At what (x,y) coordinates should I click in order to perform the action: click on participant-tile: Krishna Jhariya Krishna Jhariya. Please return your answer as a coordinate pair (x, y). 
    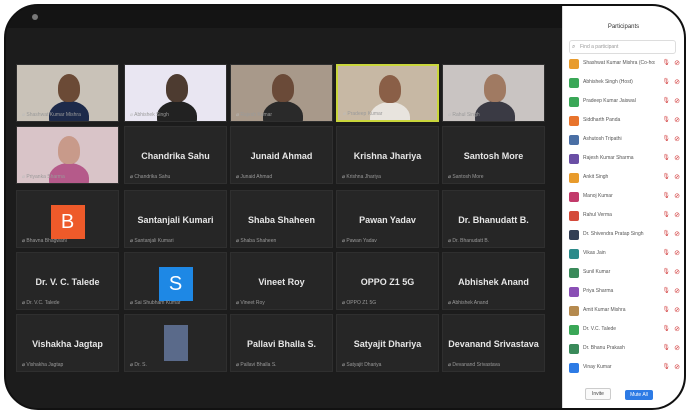
    Looking at the image, I should click on (387, 155).